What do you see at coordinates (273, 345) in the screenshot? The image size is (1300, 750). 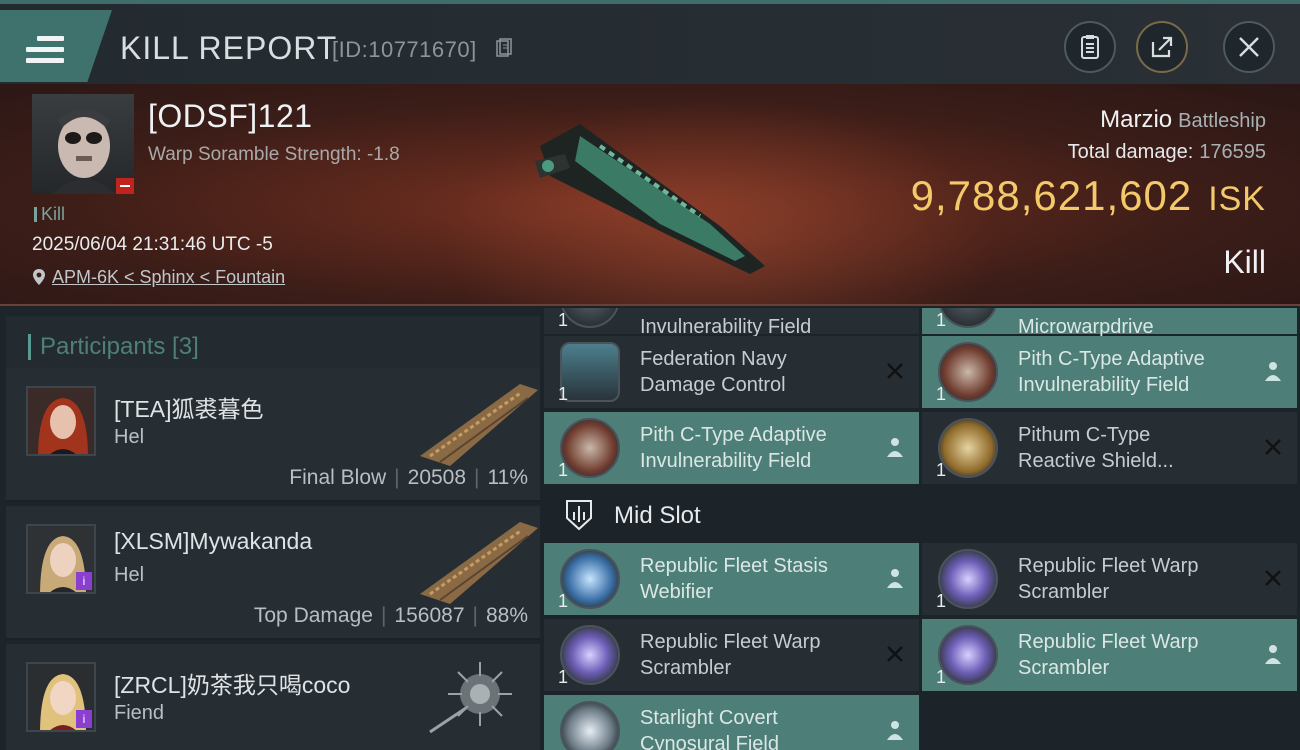 I see `participants-header: Participants [3]` at bounding box center [273, 345].